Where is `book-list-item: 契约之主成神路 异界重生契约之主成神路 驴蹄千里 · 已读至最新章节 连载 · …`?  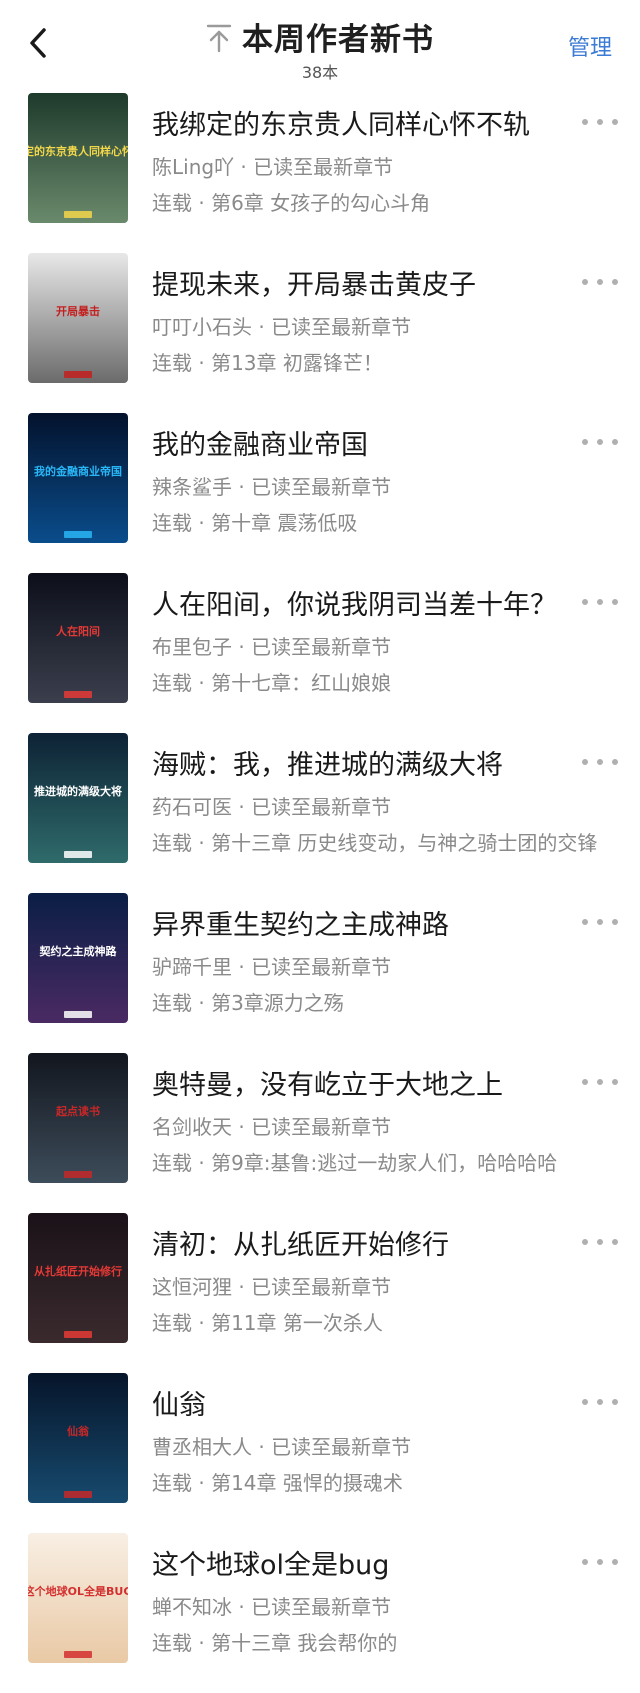 book-list-item: 契约之主成神路 异界重生契约之主成神路 驴蹄千里 · 已读至最新章节 连载 · … is located at coordinates (320, 973).